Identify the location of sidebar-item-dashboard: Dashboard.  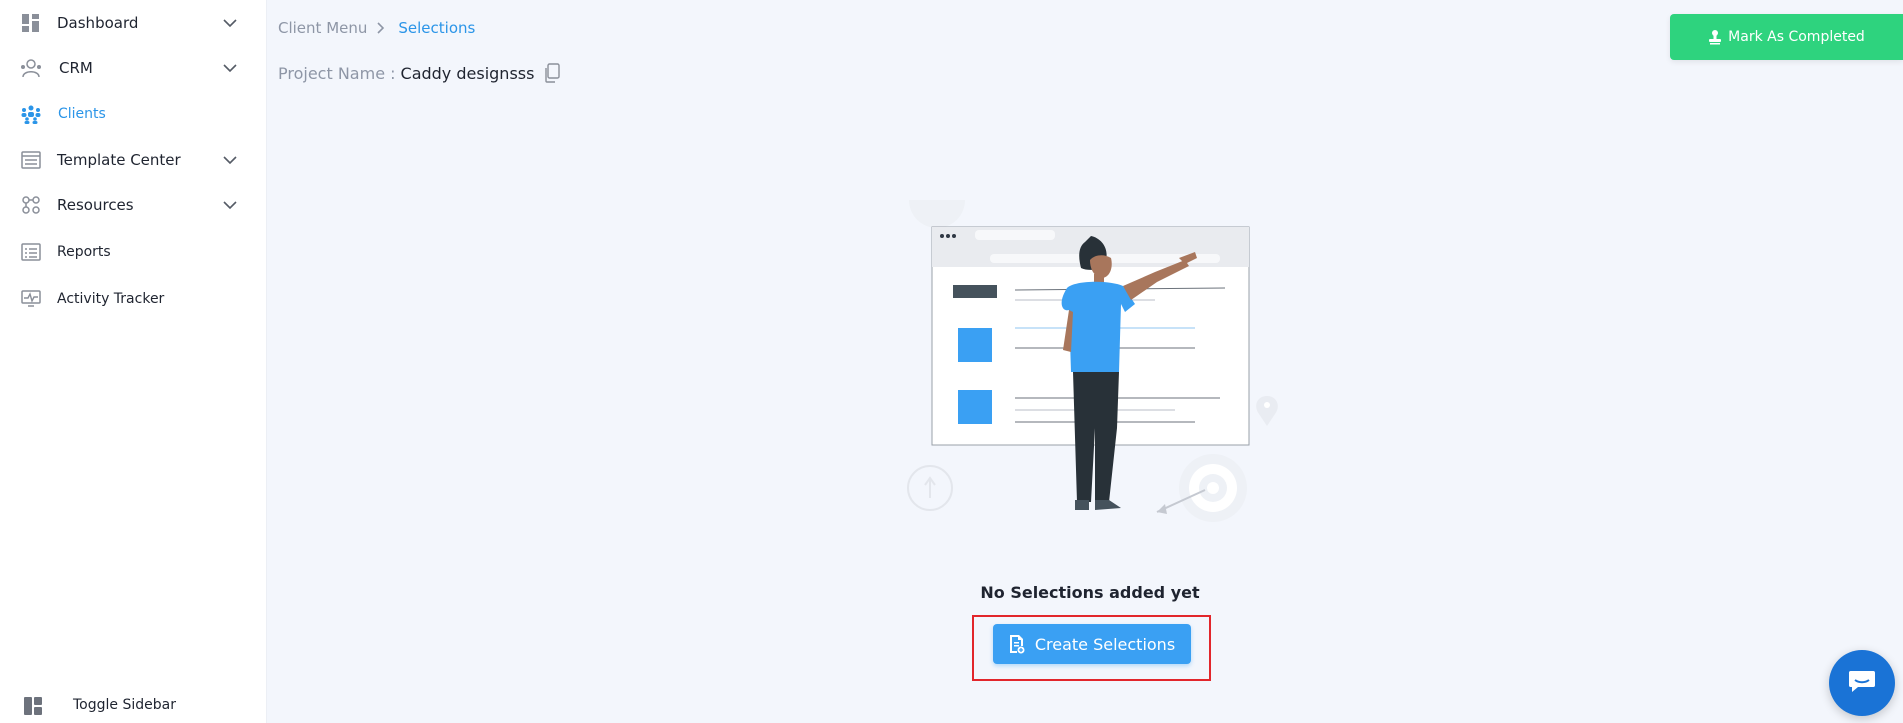
(133, 23).